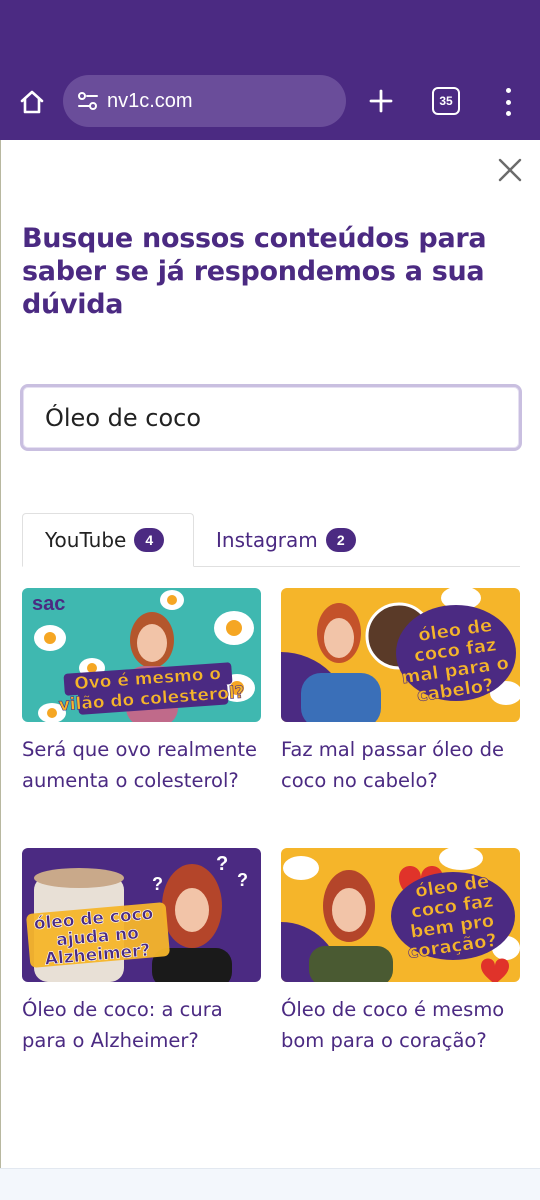 The width and height of the screenshot is (540, 1200). I want to click on tab-switcher-button: 35, so click(446, 101).